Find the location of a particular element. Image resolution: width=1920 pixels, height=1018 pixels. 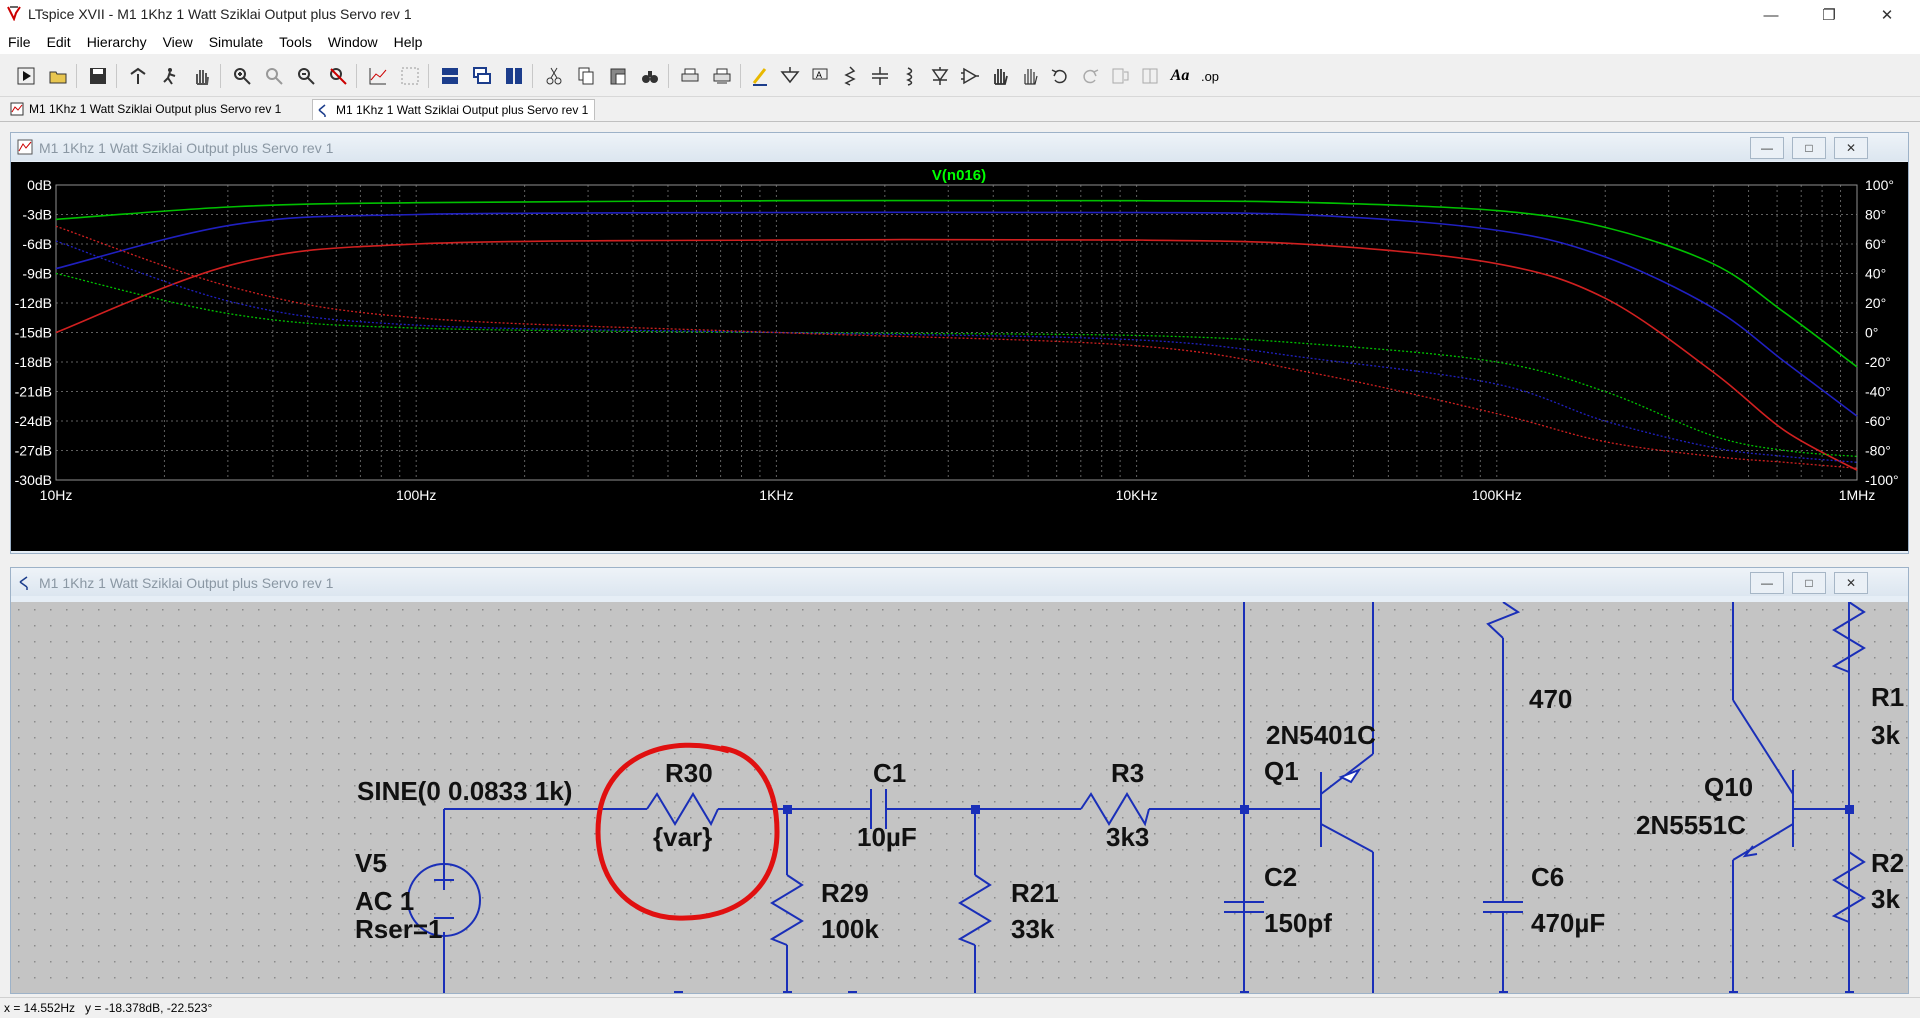

r29-label: R29 is located at coordinates (845, 893).